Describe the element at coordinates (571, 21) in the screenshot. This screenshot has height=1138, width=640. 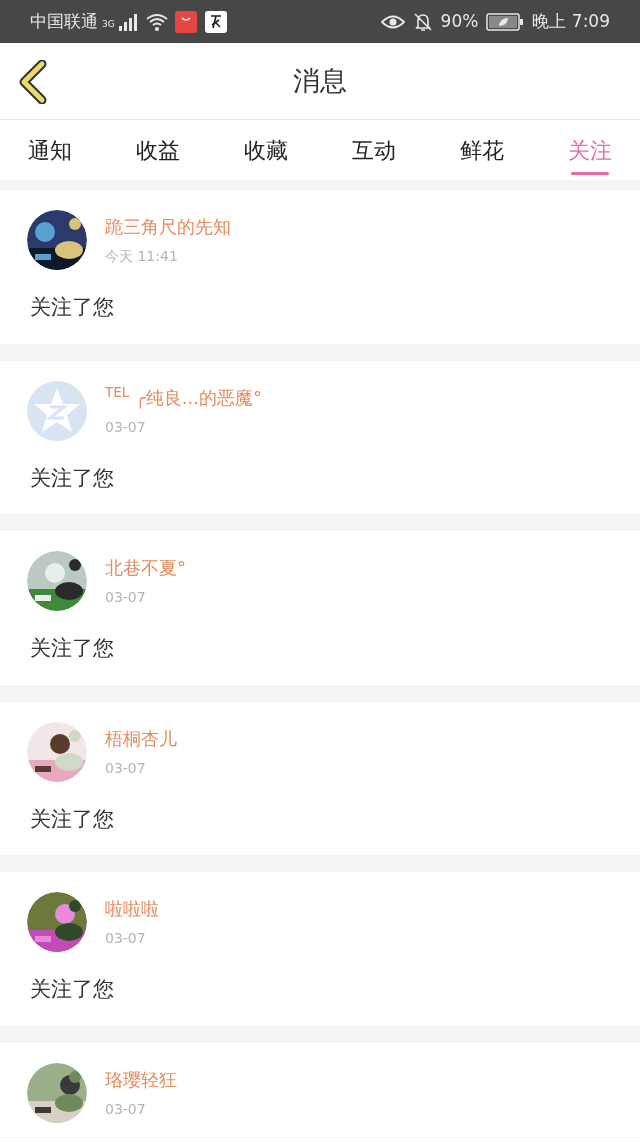
I see `clock-time: 晚上 7:09` at that location.